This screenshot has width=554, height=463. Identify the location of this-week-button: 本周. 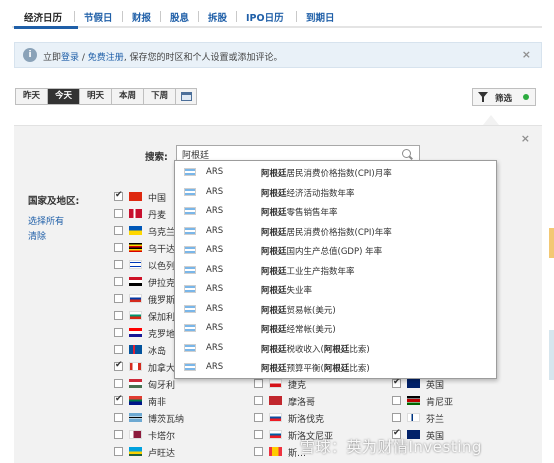
(128, 96).